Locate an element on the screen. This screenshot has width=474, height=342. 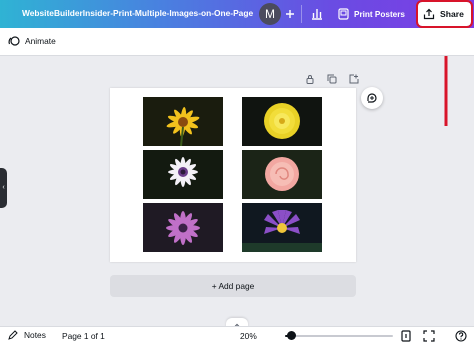
fullscreen-icon is located at coordinates (429, 336).